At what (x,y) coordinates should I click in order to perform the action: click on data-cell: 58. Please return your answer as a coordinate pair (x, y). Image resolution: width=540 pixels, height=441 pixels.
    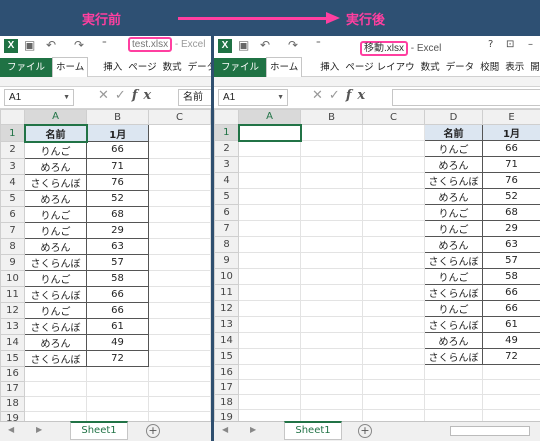
    Looking at the image, I should click on (511, 276).